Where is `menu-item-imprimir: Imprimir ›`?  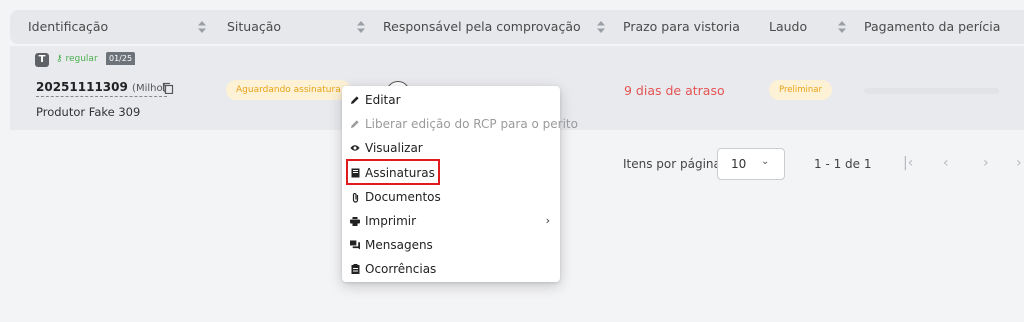
menu-item-imprimir: Imprimir › is located at coordinates (451, 221).